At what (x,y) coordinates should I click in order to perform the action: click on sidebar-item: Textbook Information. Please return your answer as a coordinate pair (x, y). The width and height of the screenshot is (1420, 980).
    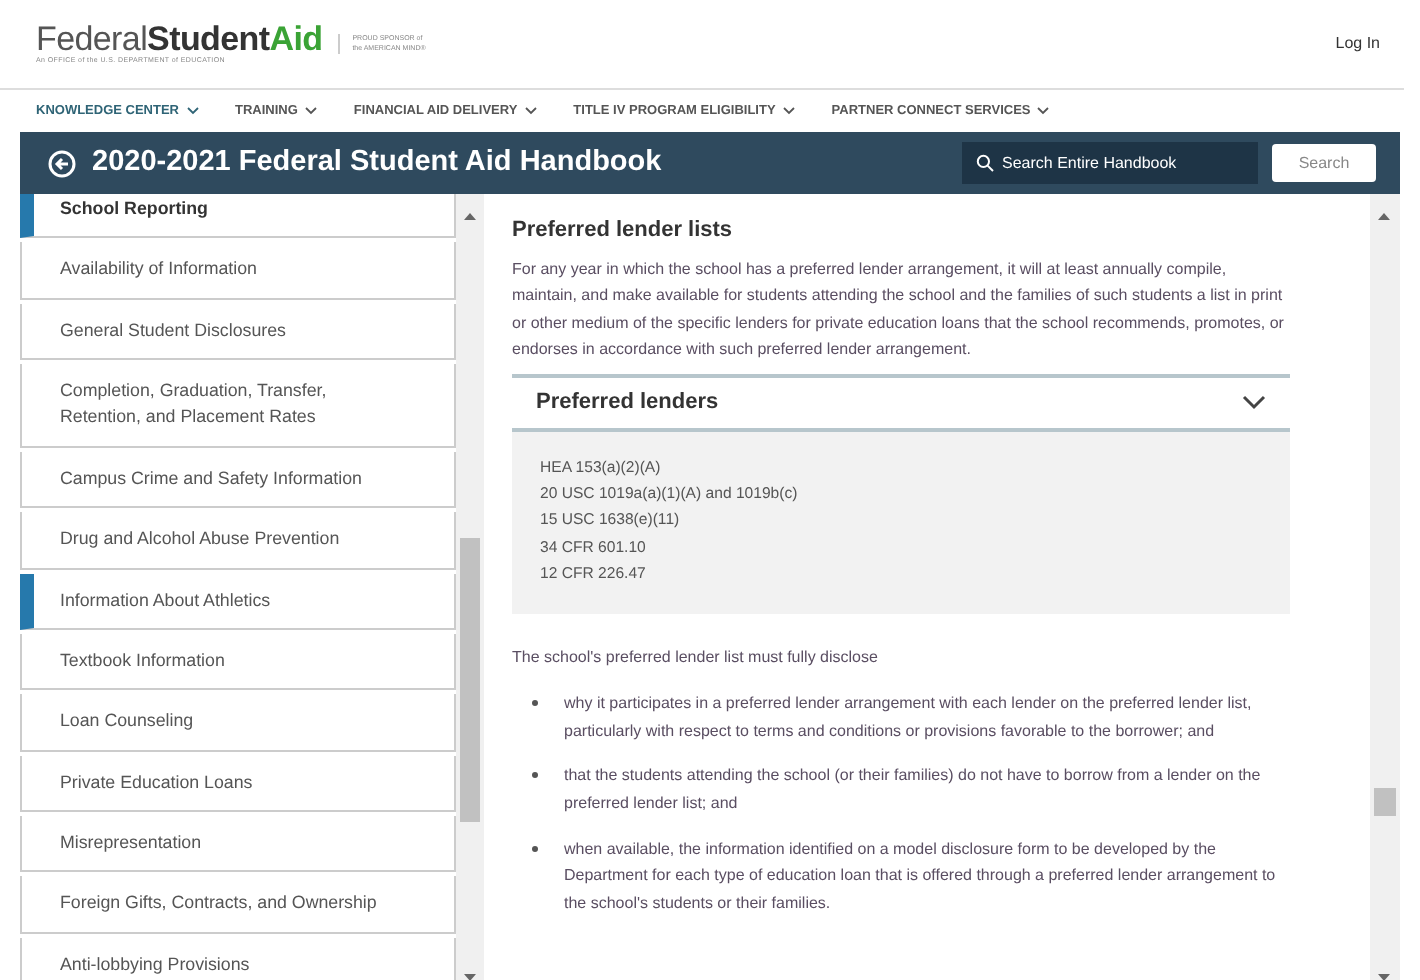
    Looking at the image, I should click on (238, 662).